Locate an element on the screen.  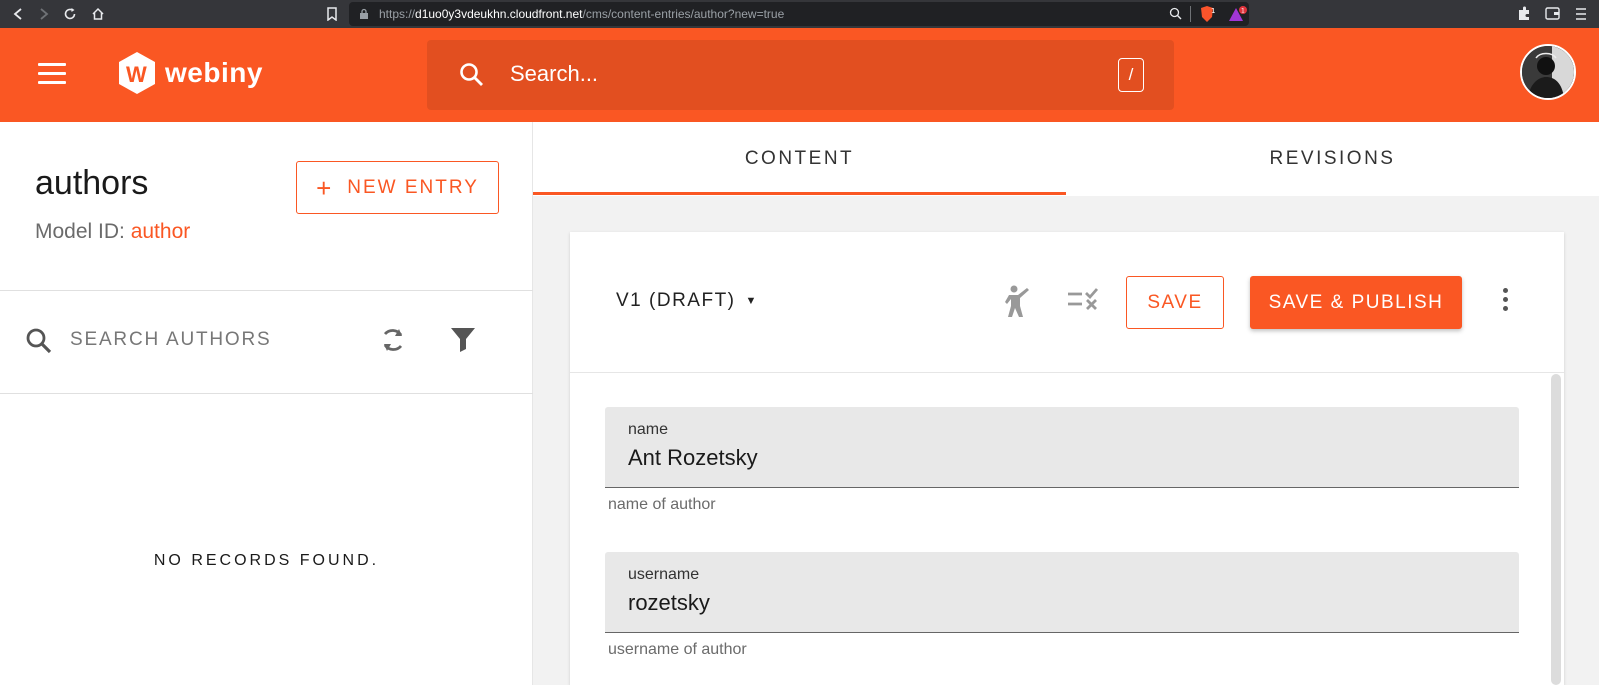
save-and-publish-button: SAVE & PUBLISH is located at coordinates (1356, 302).